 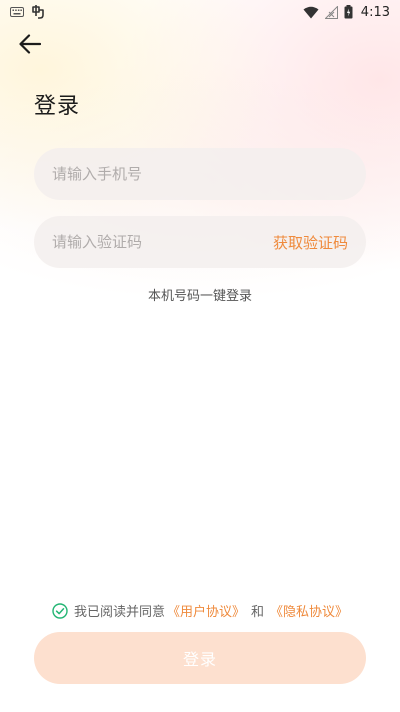 What do you see at coordinates (38, 12) in the screenshot?
I see `app-notification-icon` at bounding box center [38, 12].